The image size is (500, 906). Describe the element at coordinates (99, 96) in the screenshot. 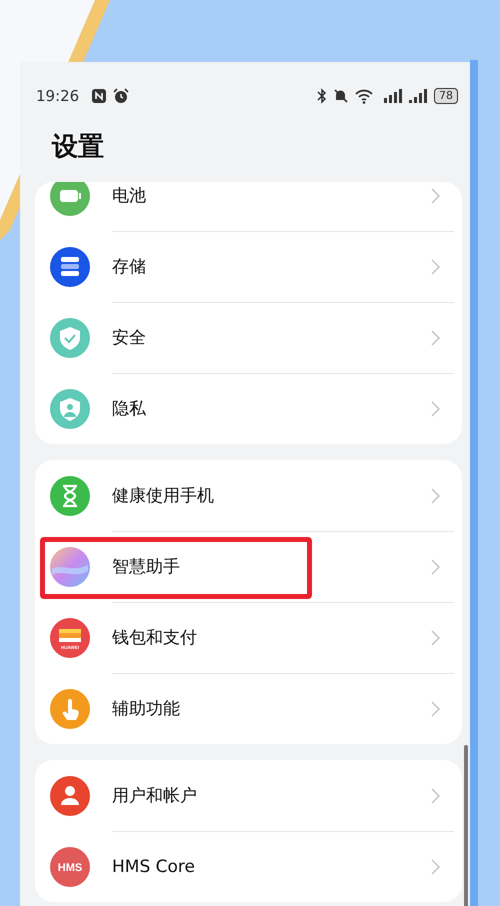

I see `nfc-icon` at that location.